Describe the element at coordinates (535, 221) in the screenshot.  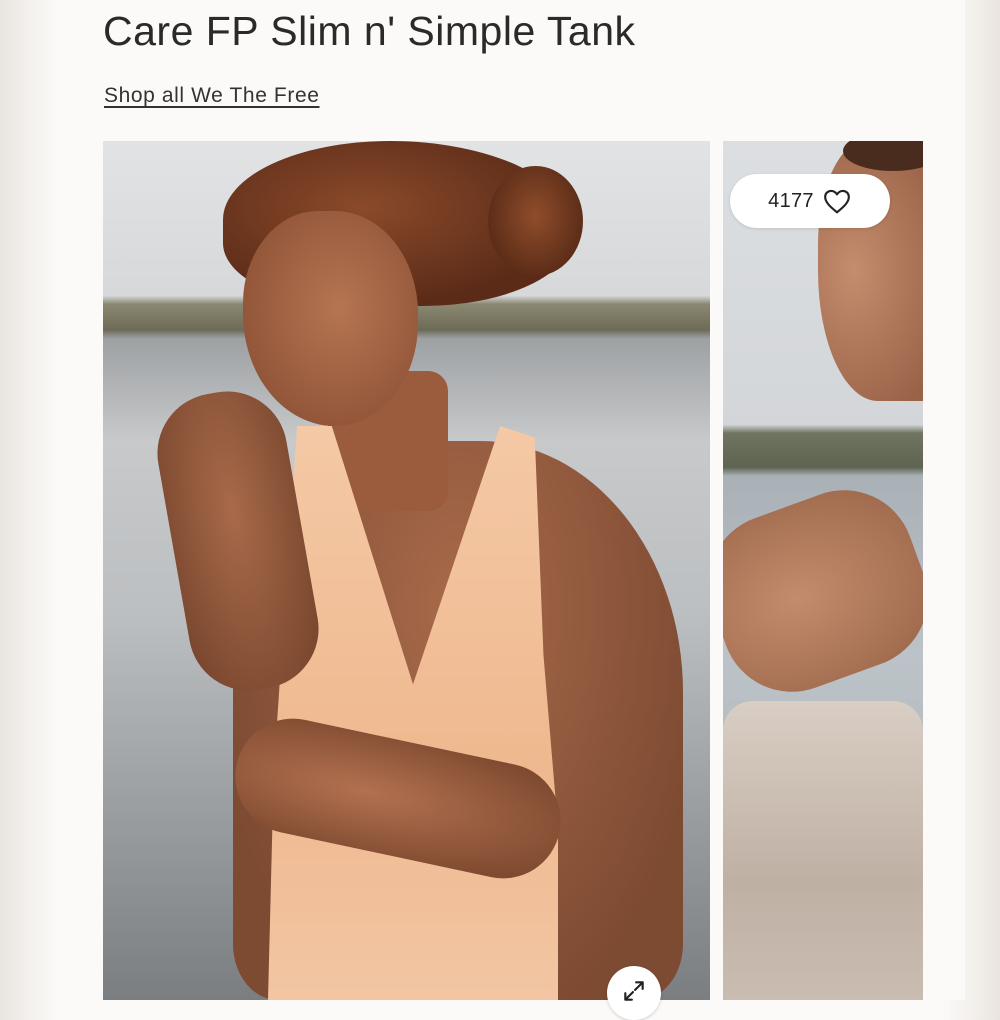
I see `figure-hair-bun` at that location.